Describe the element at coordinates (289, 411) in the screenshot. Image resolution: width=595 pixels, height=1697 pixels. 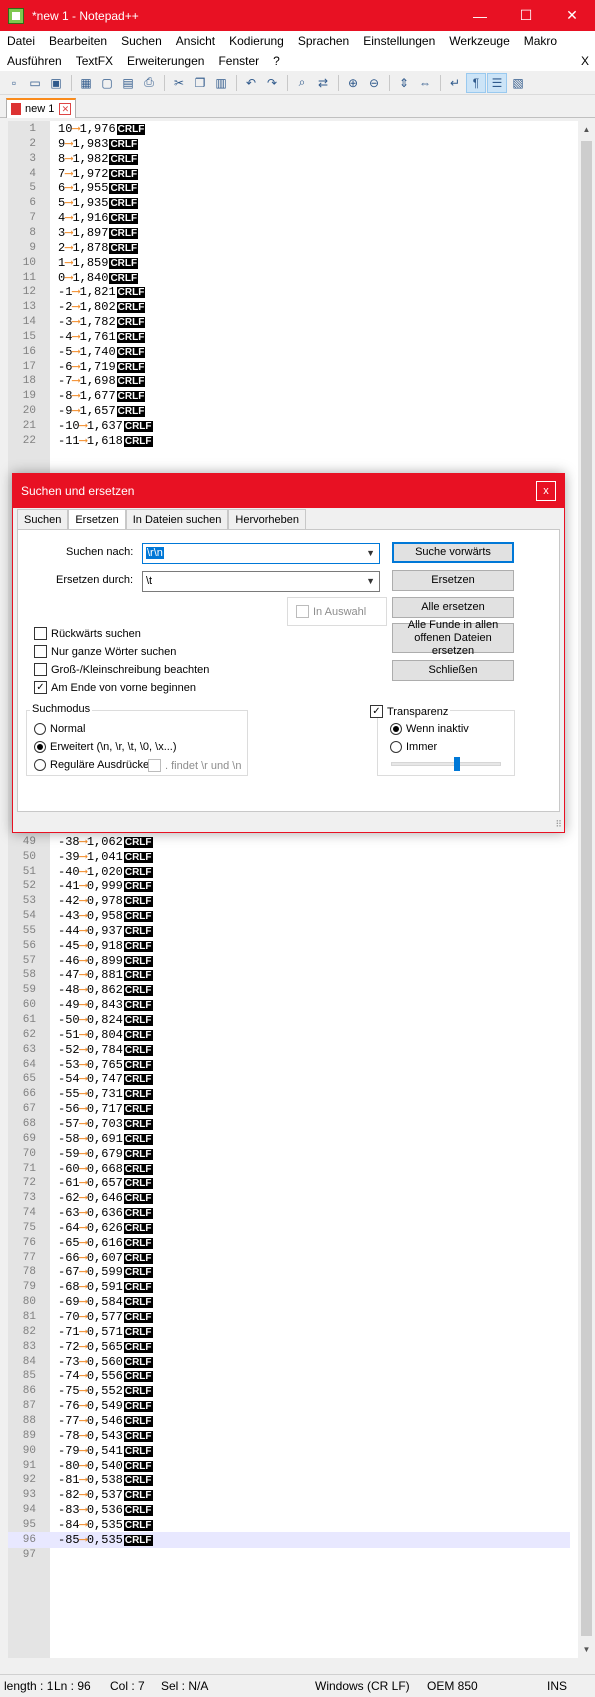
I see `editor-line: 20 -9⟶1,657 CRLF` at that location.